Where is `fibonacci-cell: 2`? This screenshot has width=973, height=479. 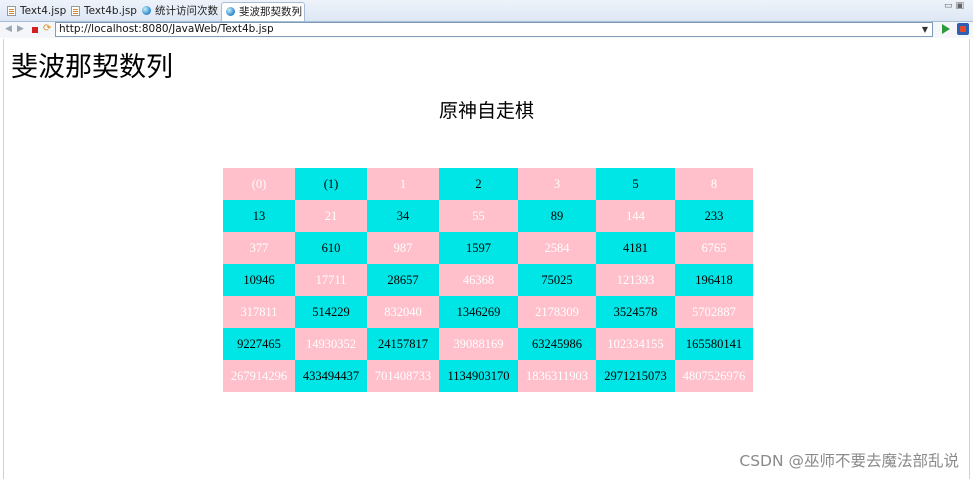 fibonacci-cell: 2 is located at coordinates (478, 184).